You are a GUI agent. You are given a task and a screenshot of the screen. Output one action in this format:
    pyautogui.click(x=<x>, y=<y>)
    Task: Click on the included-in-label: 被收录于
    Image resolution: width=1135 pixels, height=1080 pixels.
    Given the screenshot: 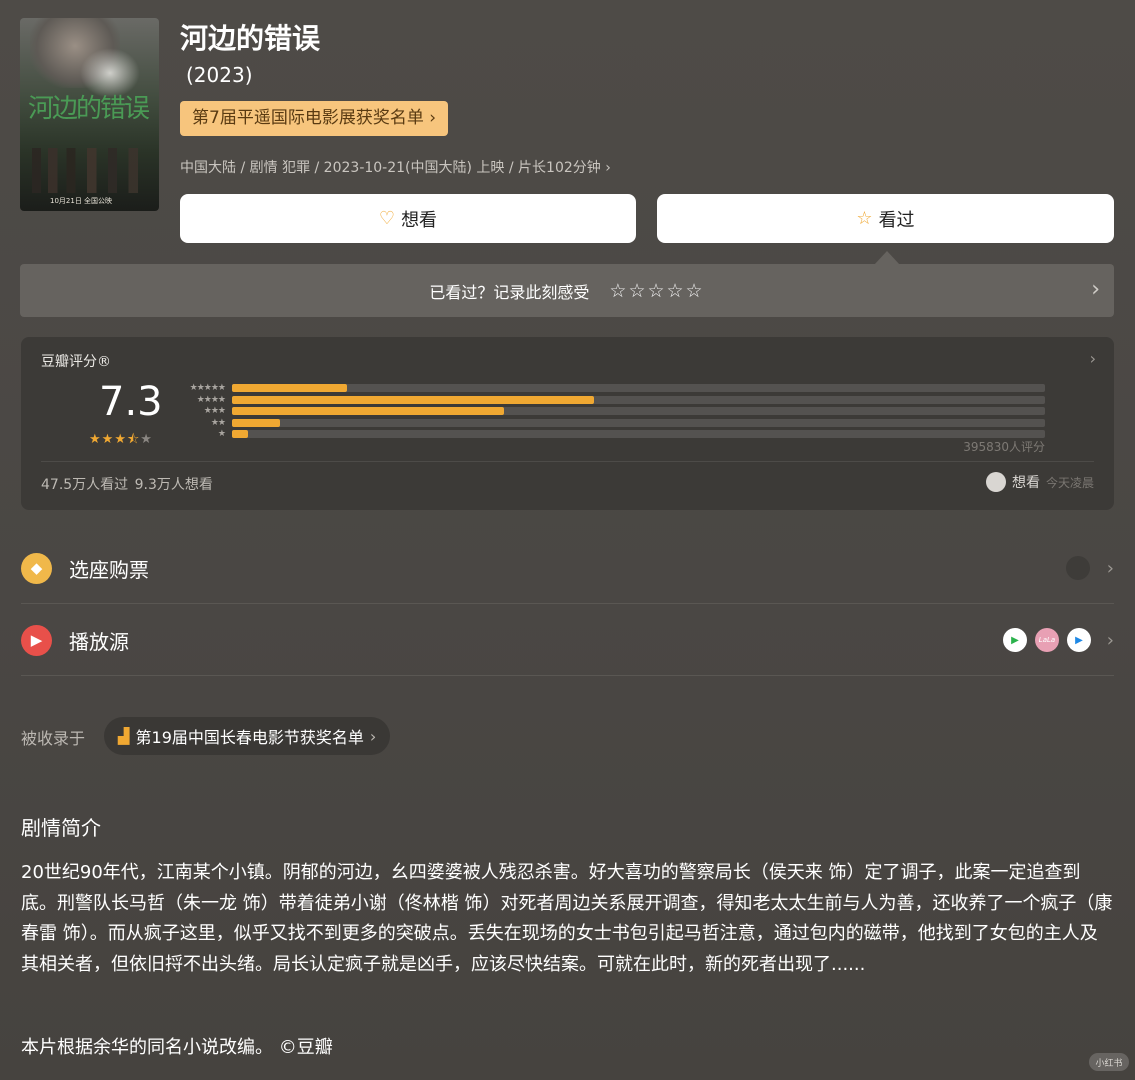 What is the action you would take?
    pyautogui.click(x=53, y=738)
    